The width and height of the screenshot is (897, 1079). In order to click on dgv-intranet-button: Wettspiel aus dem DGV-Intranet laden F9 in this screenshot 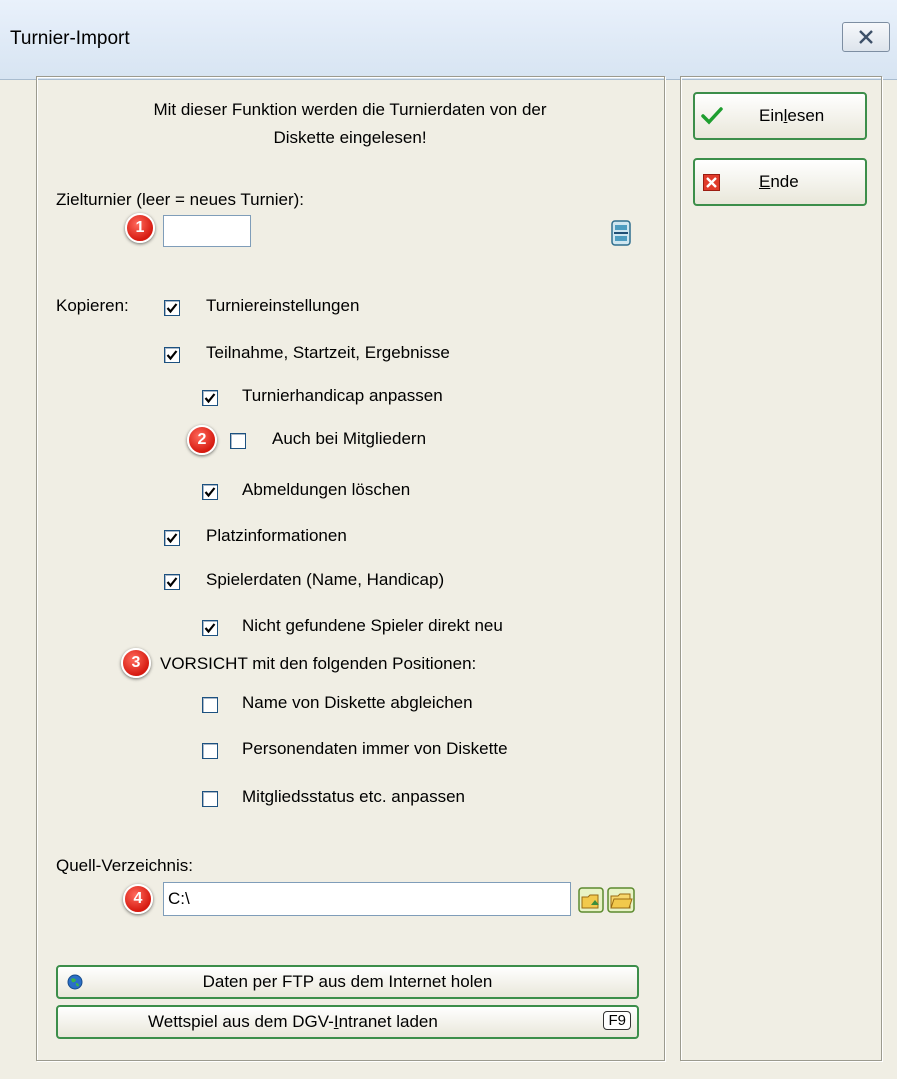, I will do `click(347, 1022)`.